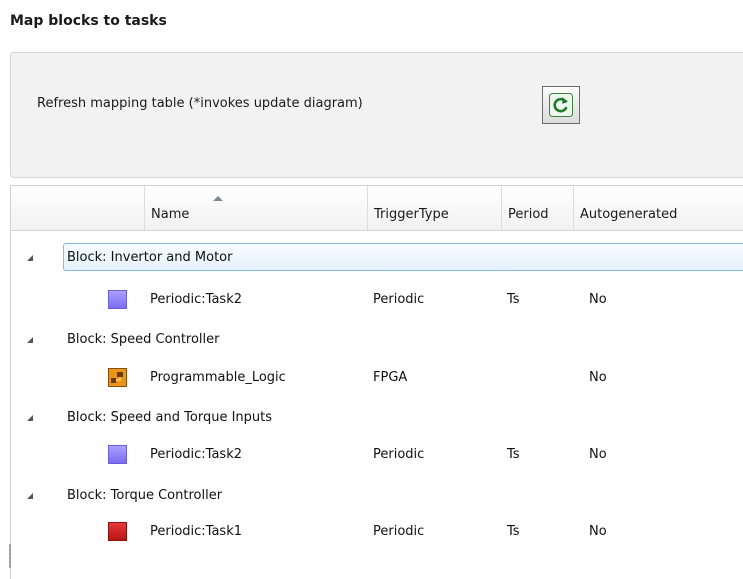 This screenshot has height=579, width=743. Describe the element at coordinates (145, 495) in the screenshot. I see `group-label: Block: Torque Controller` at that location.